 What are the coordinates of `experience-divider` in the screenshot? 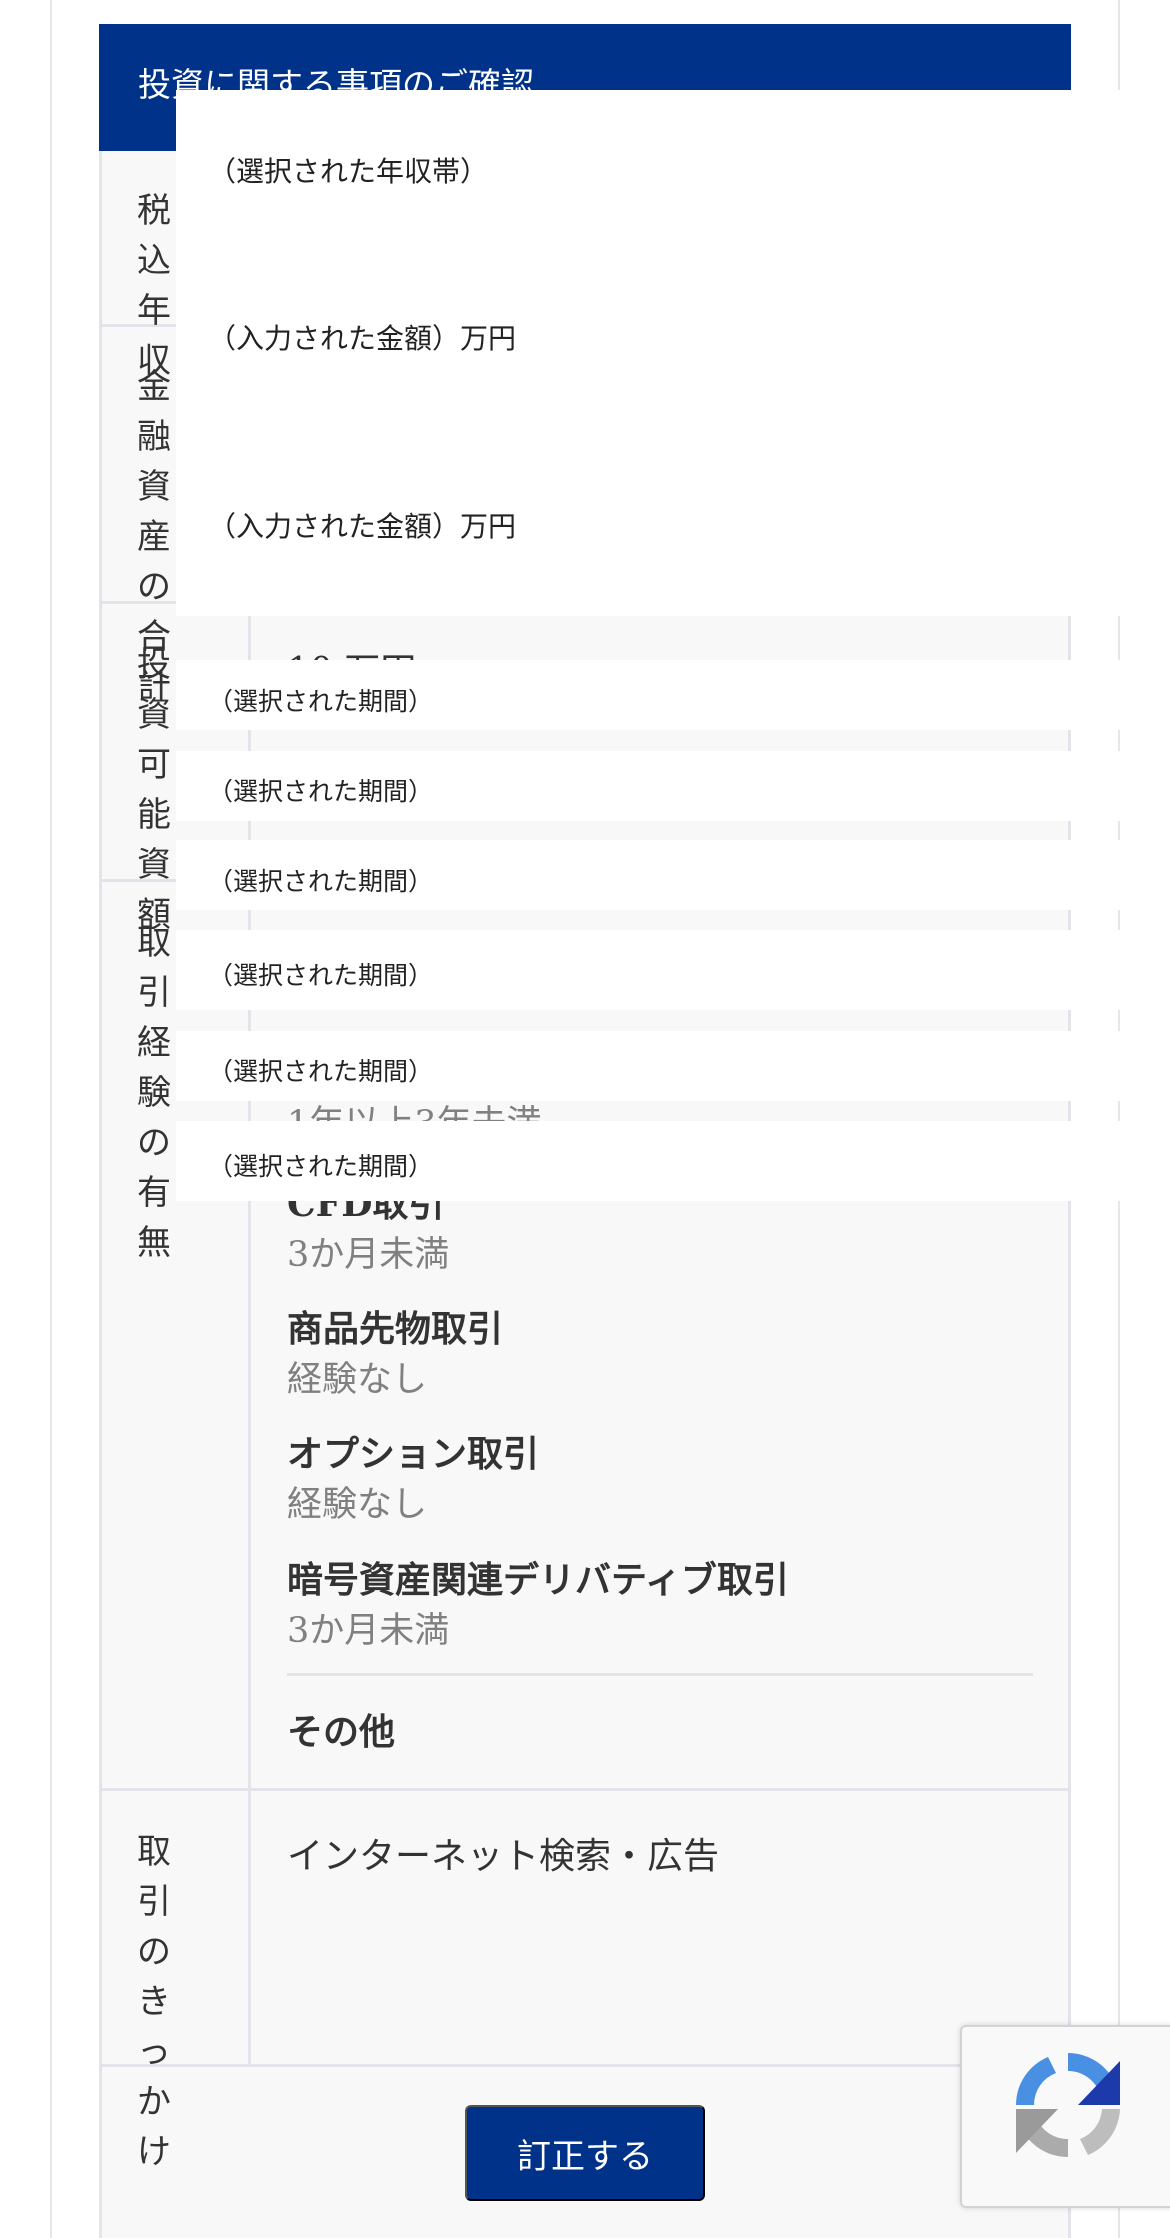 It's located at (660, 1674).